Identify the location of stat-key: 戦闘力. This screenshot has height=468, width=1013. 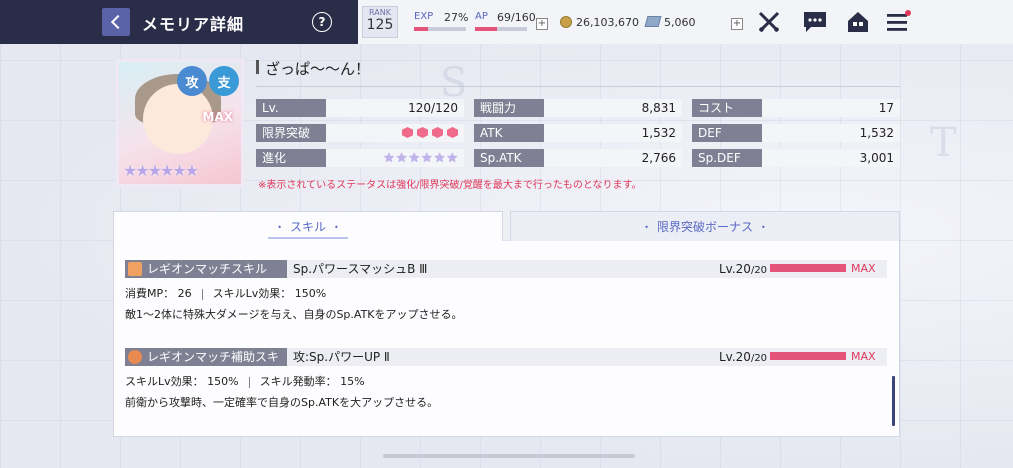
(509, 108).